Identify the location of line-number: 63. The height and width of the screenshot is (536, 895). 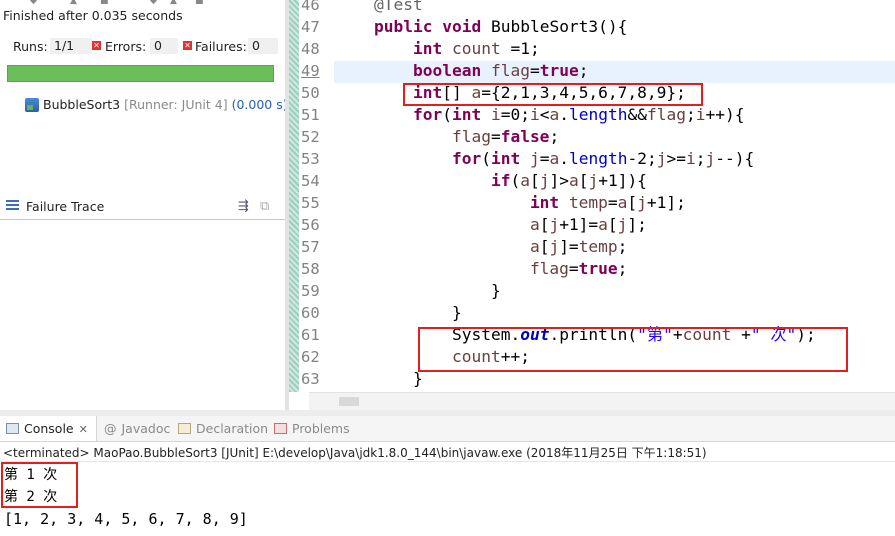
(310, 379).